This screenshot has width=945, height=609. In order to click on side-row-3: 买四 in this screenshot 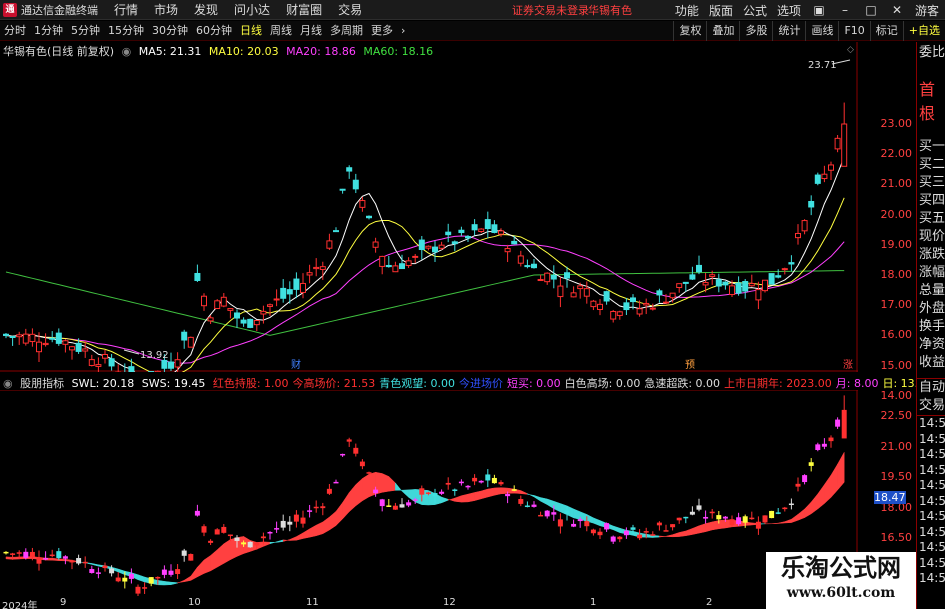, I will do `click(932, 200)`.